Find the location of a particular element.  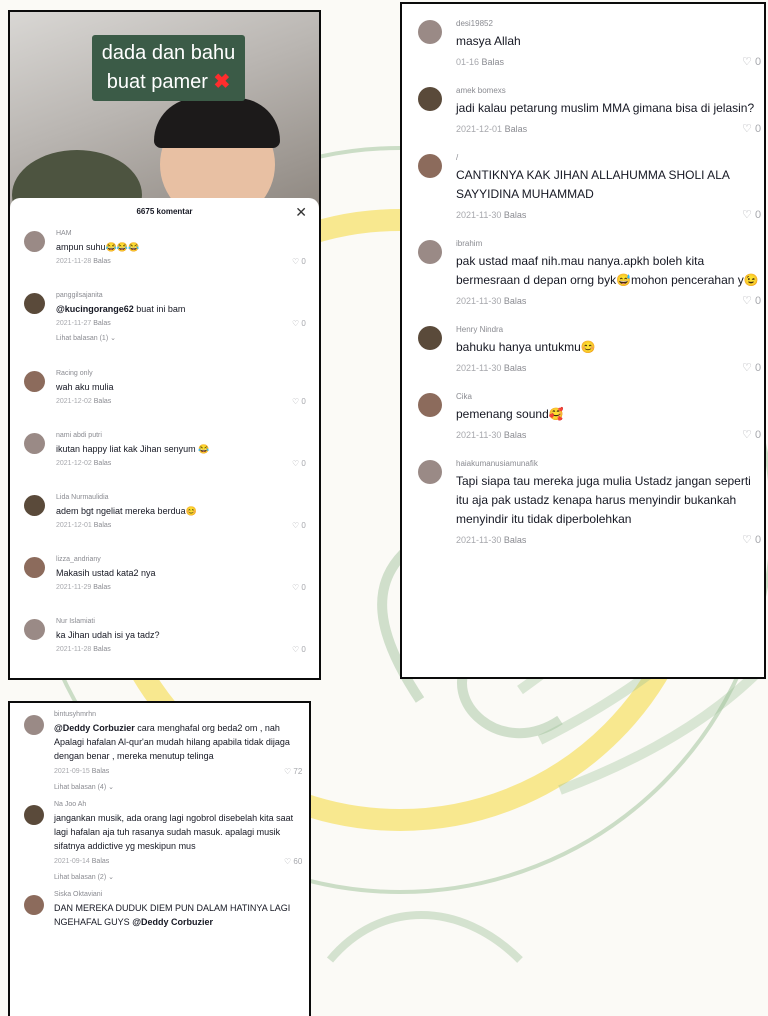

comment-meta: 2021-09-15 Balas♡ 72⊽ is located at coordinates (181, 772).